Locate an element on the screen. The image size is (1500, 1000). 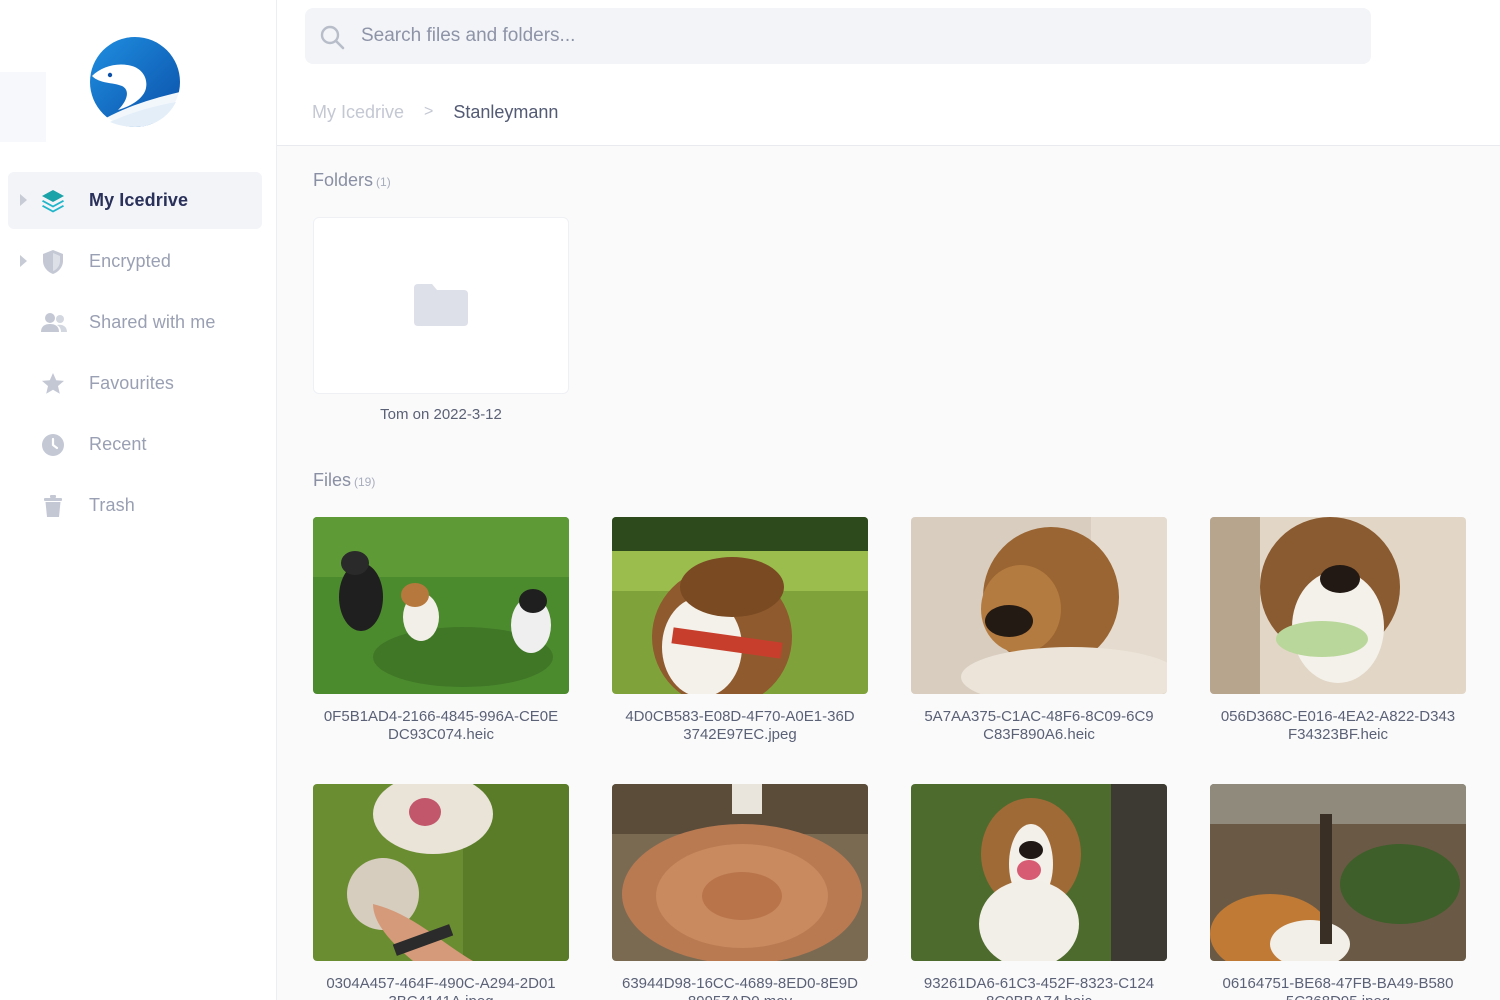
sidebar-item-label: My Icedrive is located at coordinates (139, 200).